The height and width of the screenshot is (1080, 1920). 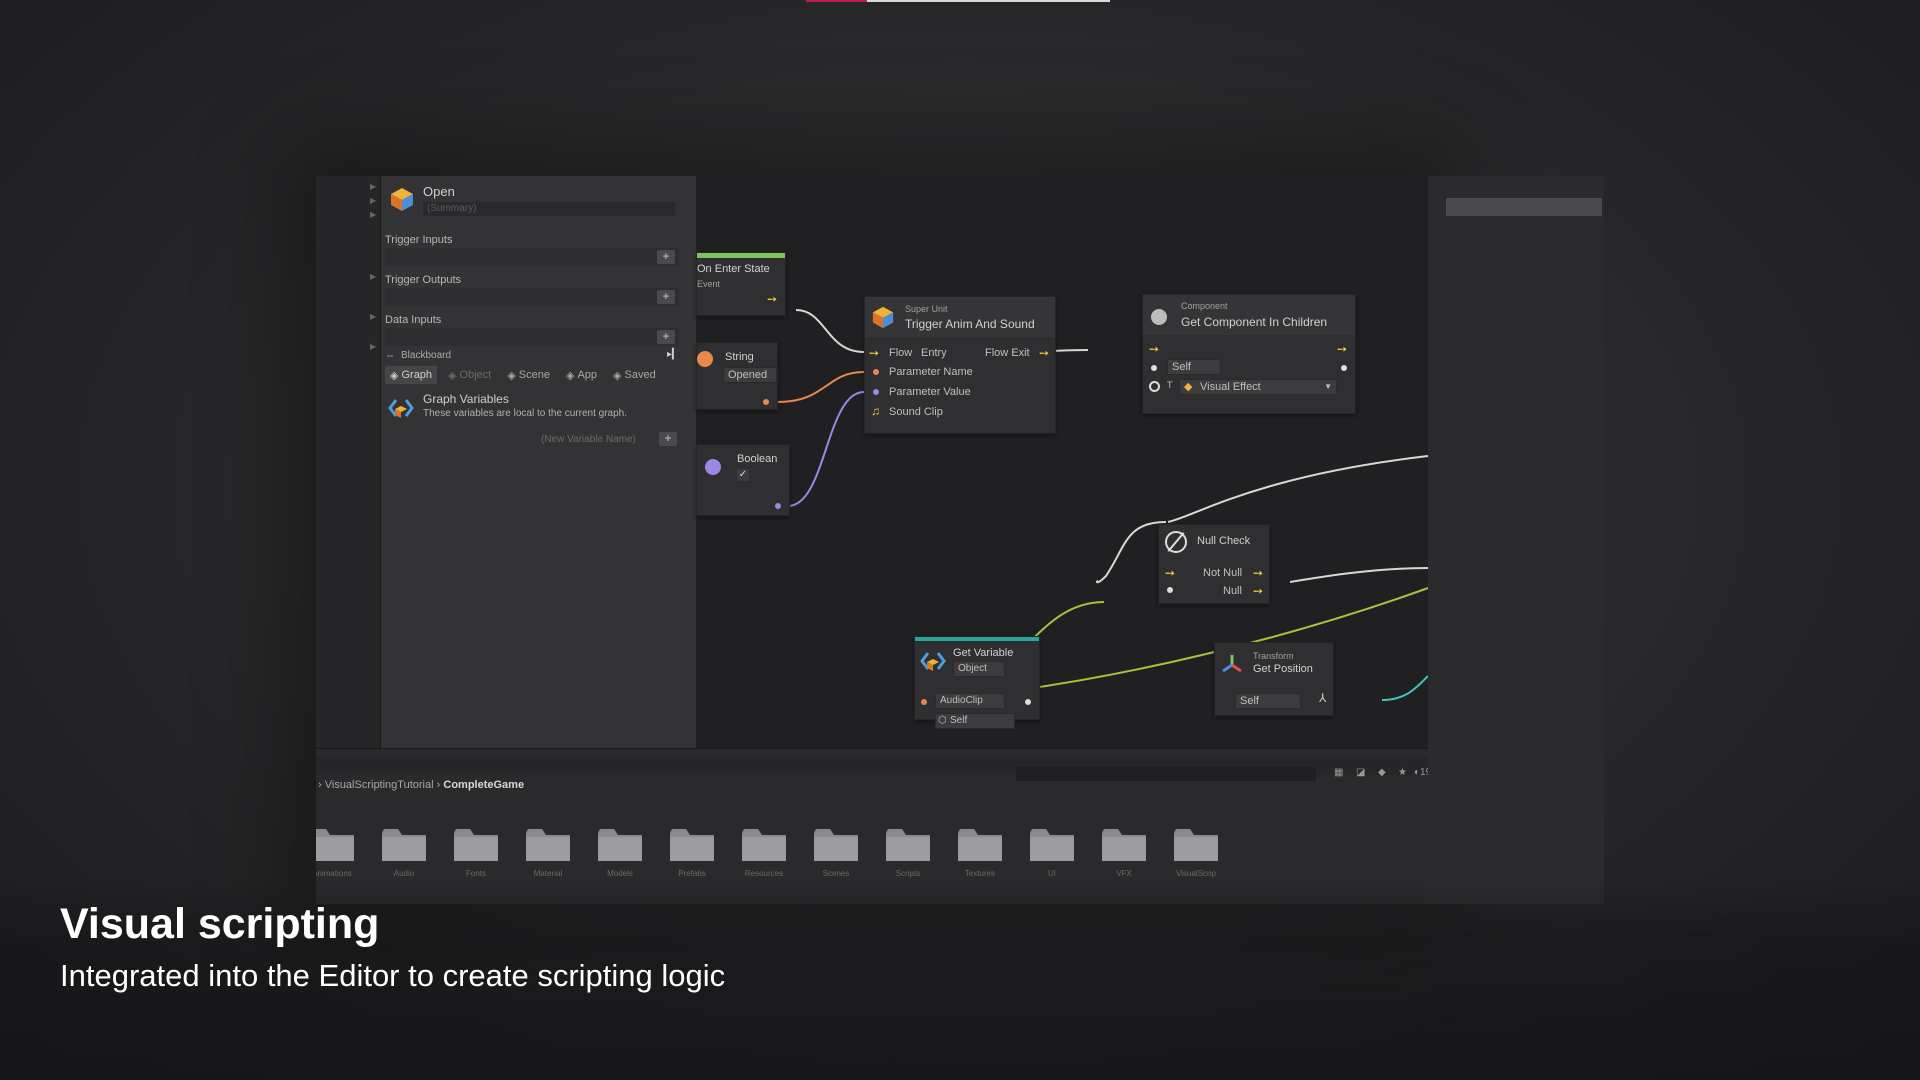 I want to click on null-output-port: ➙, so click(x=1258, y=591).